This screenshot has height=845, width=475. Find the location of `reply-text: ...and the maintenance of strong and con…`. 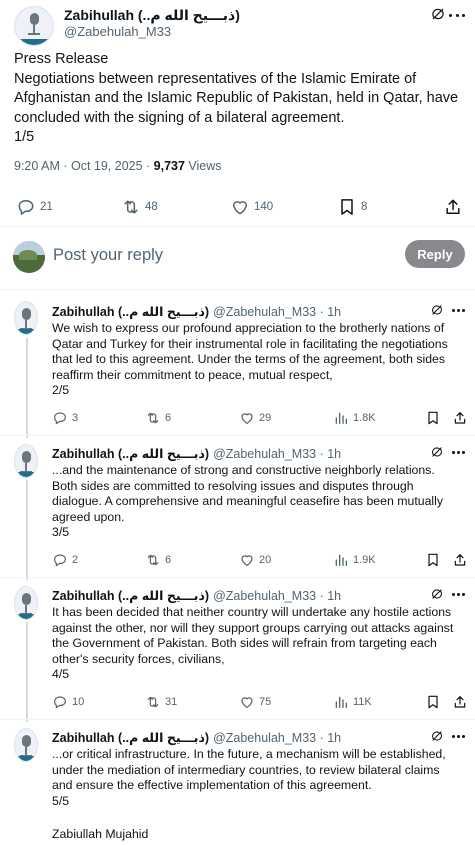

reply-text: ...and the maintenance of strong and con… is located at coordinates (257, 502).